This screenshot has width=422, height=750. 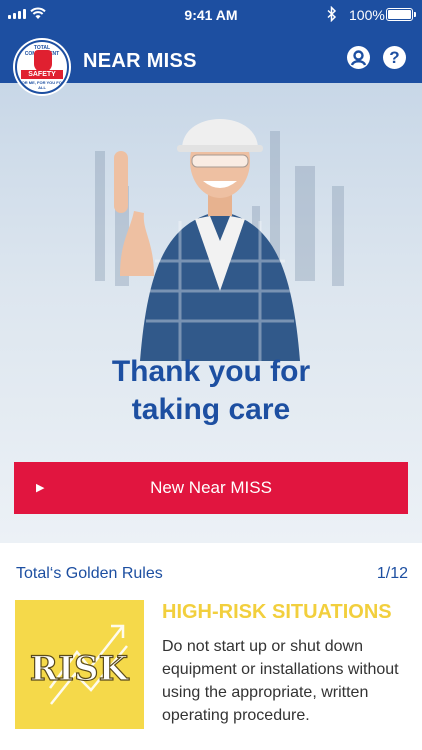 What do you see at coordinates (211, 391) in the screenshot?
I see `thank-you-heading: Thank you for taking care` at bounding box center [211, 391].